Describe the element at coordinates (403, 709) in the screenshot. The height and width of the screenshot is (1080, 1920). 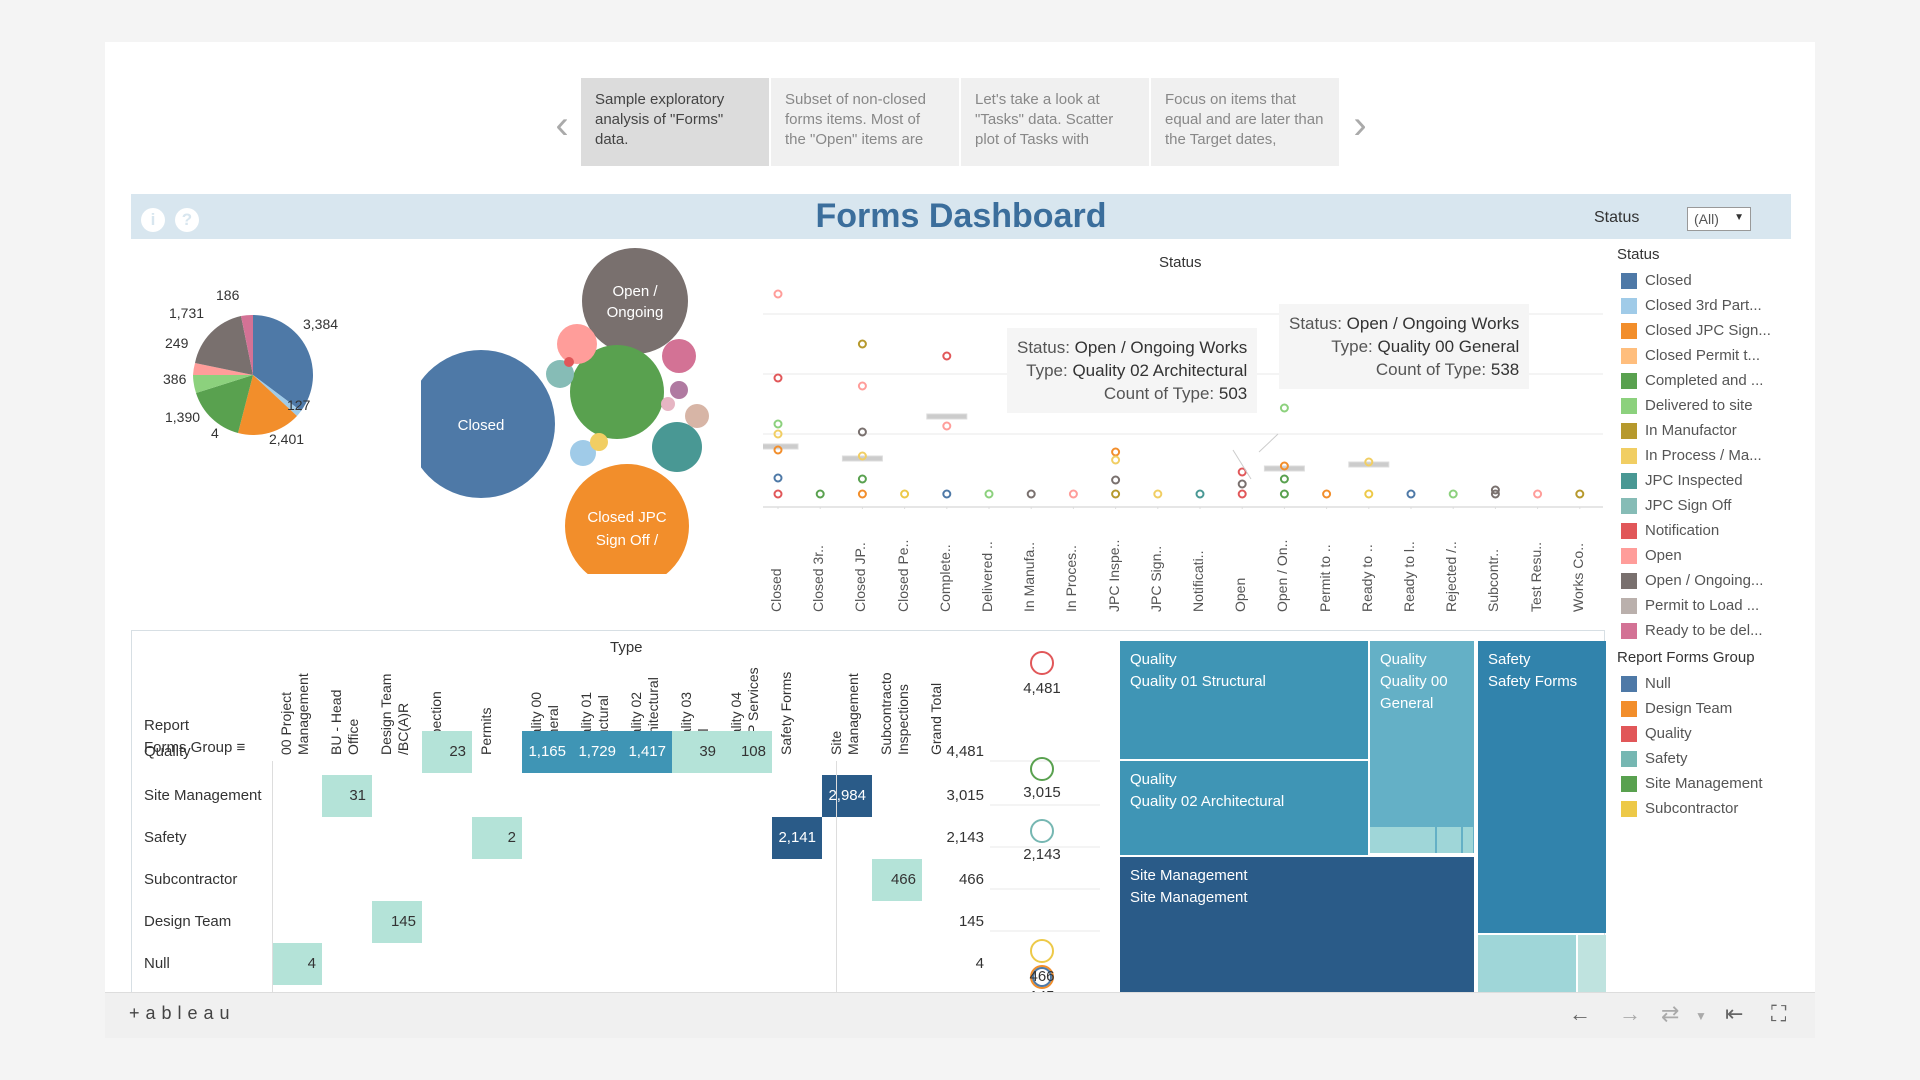
I see `crosstab-column-header: Design Team /BC(A)R` at that location.